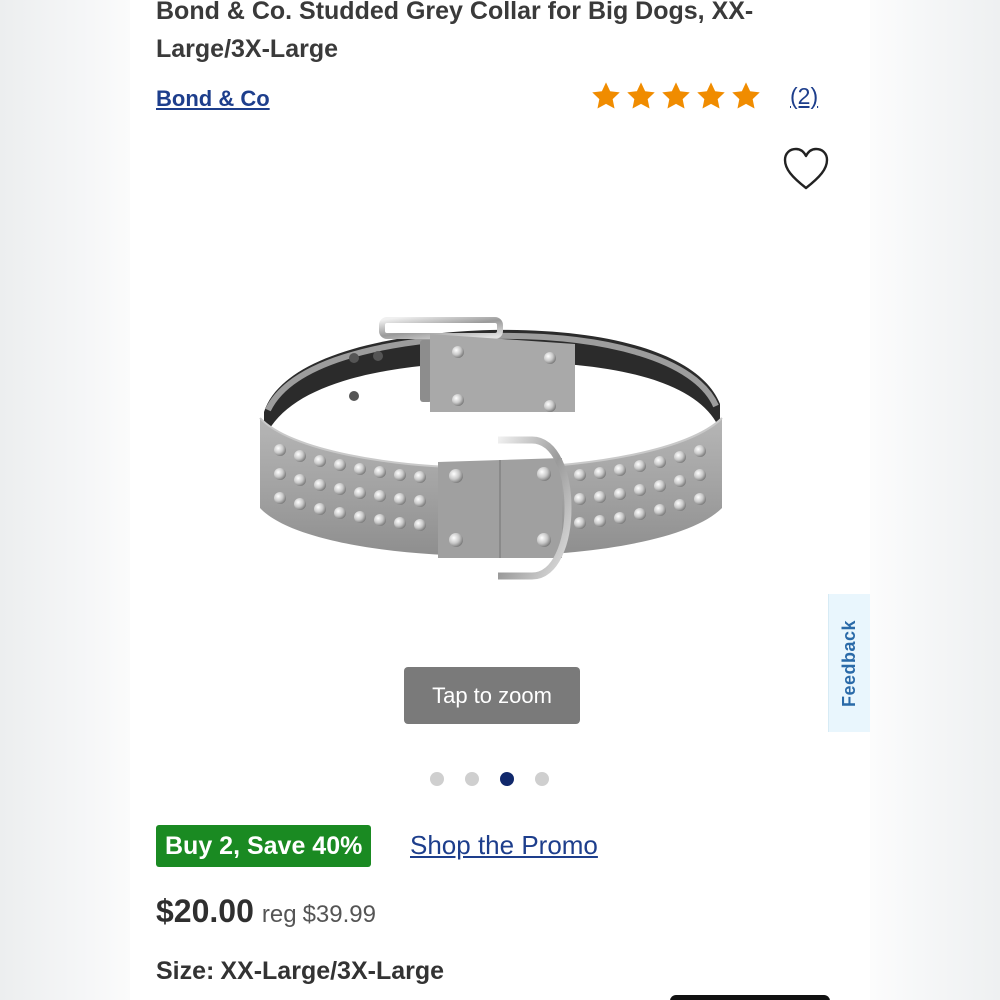  What do you see at coordinates (185, 971) in the screenshot?
I see `size-label: Size:` at bounding box center [185, 971].